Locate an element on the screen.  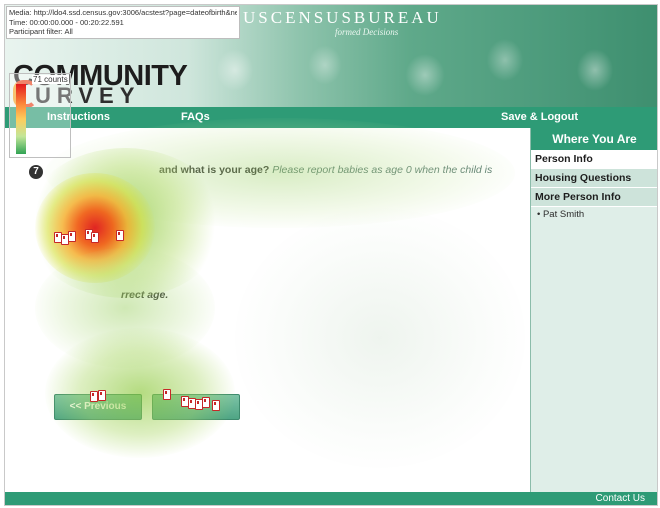
nav-faqs: FAQs is located at coordinates (195, 117).